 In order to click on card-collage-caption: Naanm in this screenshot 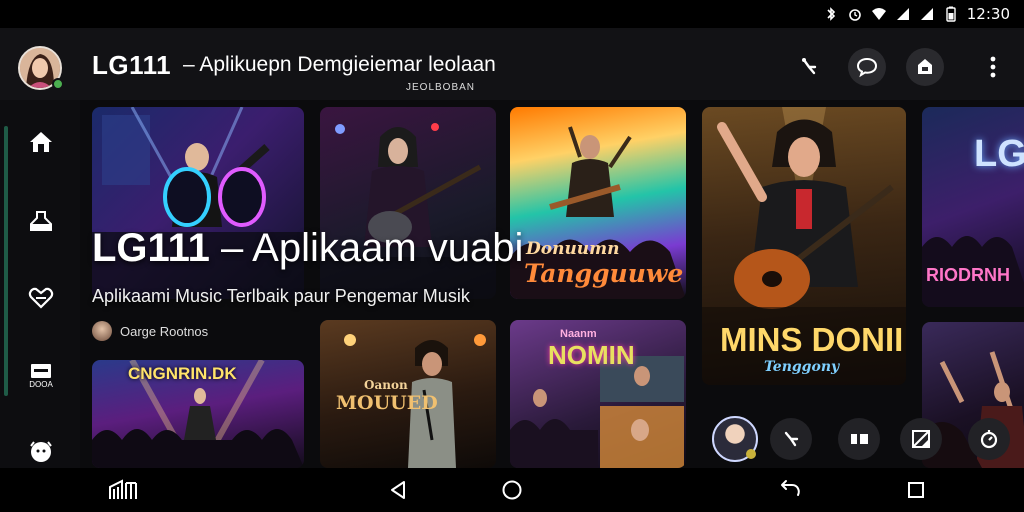, I will do `click(578, 334)`.